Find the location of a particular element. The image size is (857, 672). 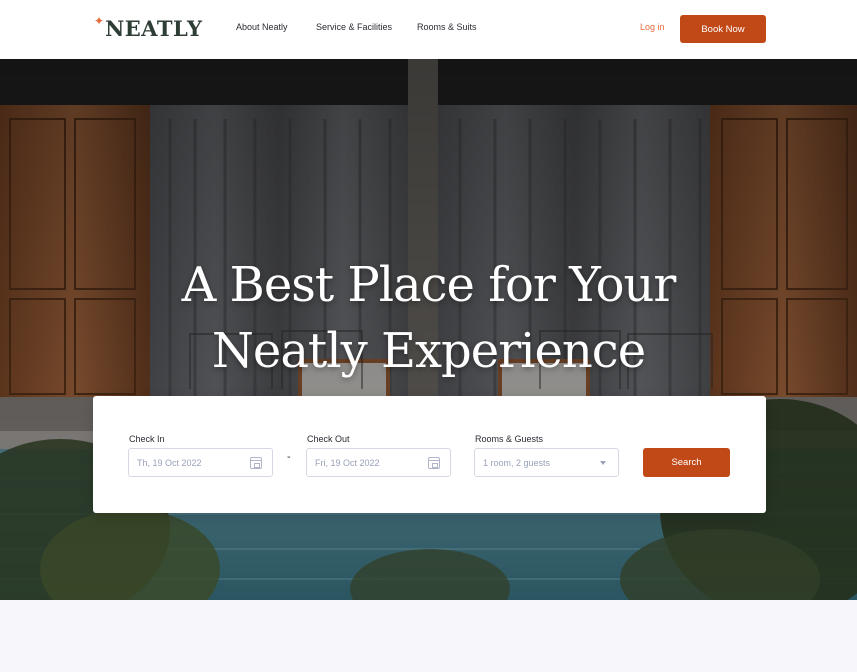

check-in-value: Th, 19 Oct 2022 is located at coordinates (169, 463).